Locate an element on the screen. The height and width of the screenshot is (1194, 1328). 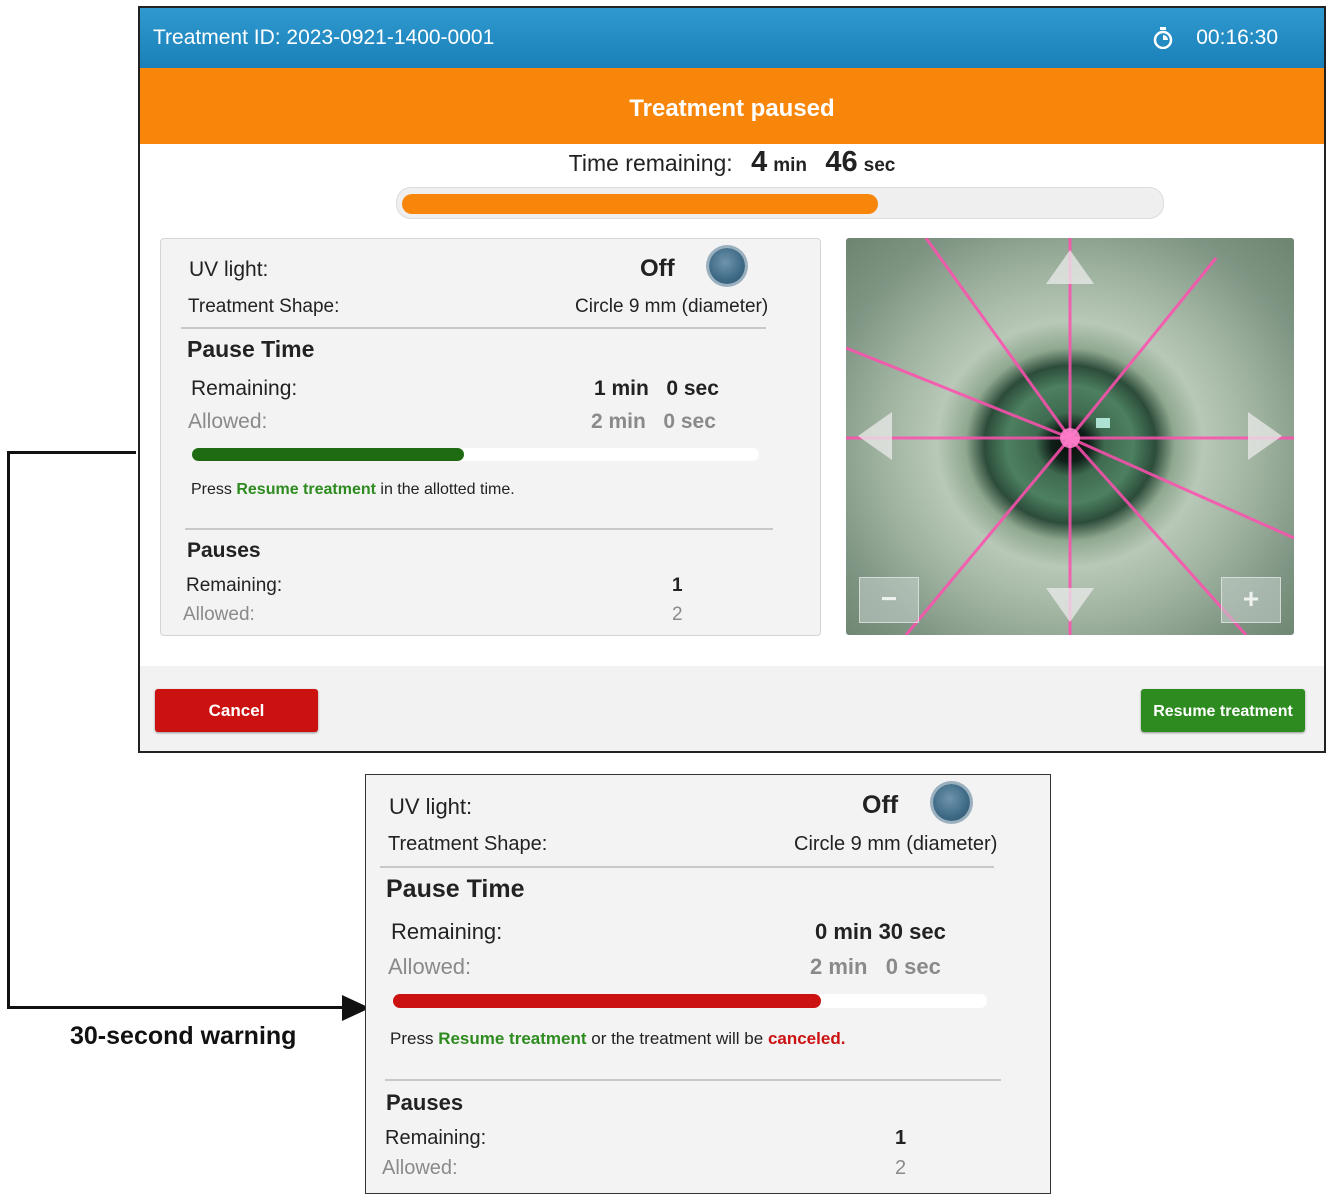
status-banner: Treatment paused is located at coordinates (732, 106).